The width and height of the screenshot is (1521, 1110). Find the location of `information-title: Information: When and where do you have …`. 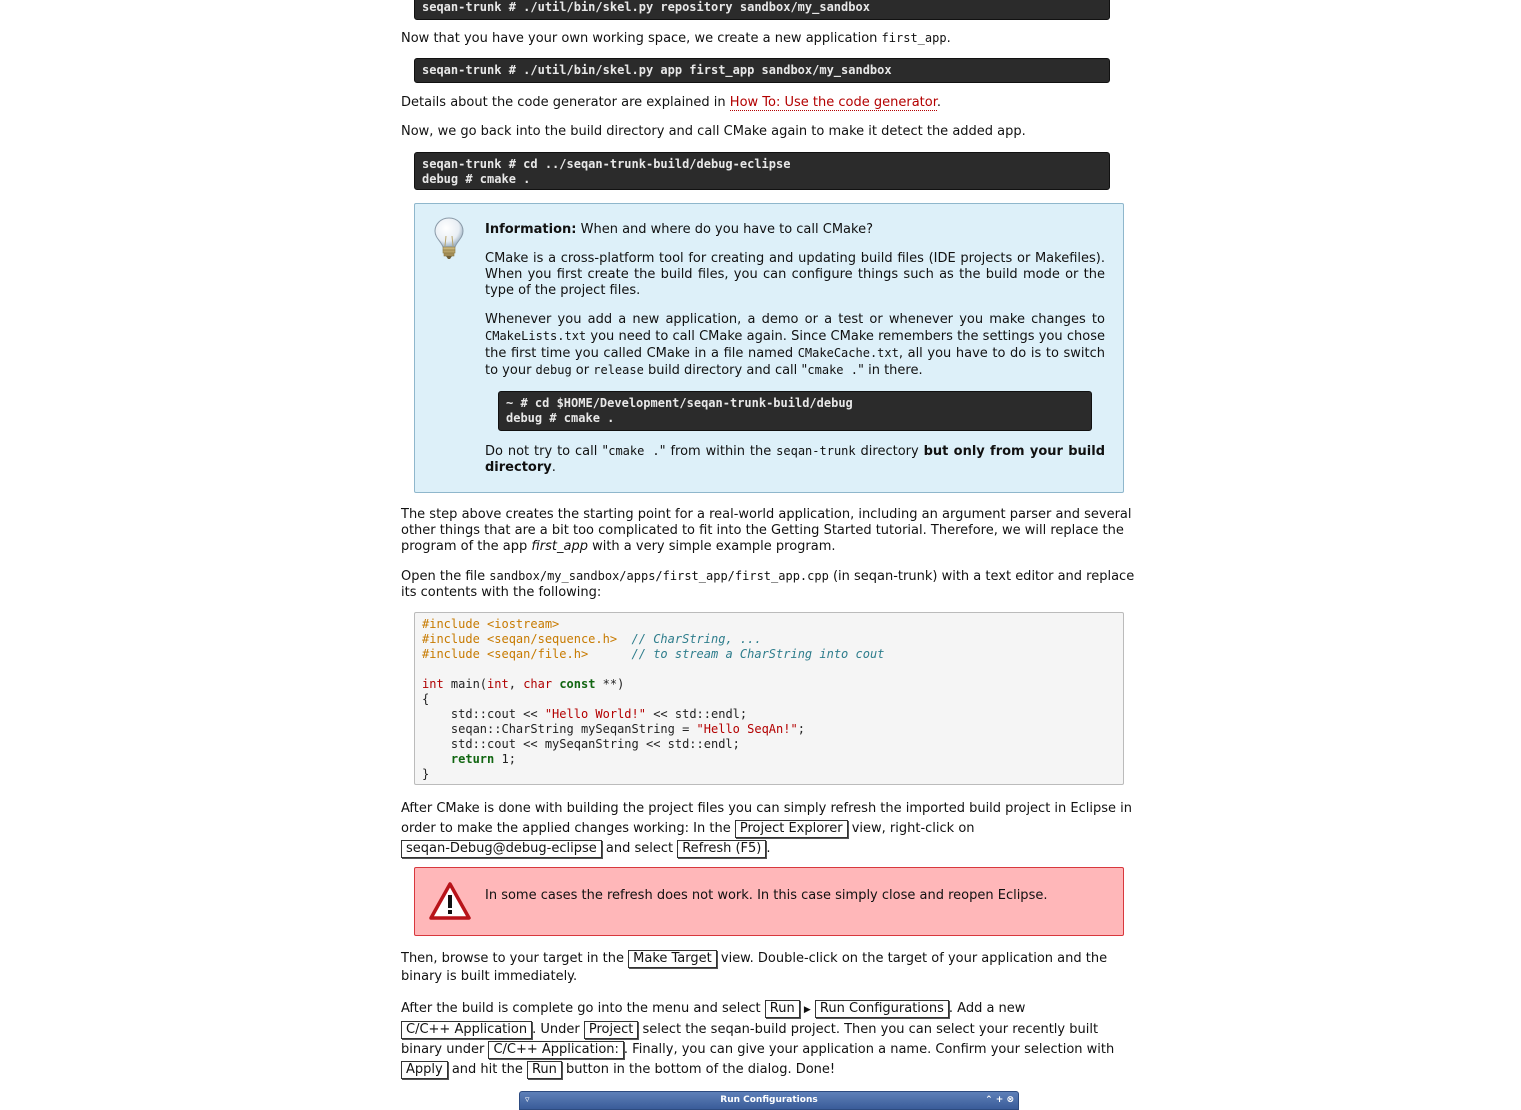

information-title: Information: When and where do you have … is located at coordinates (795, 230).